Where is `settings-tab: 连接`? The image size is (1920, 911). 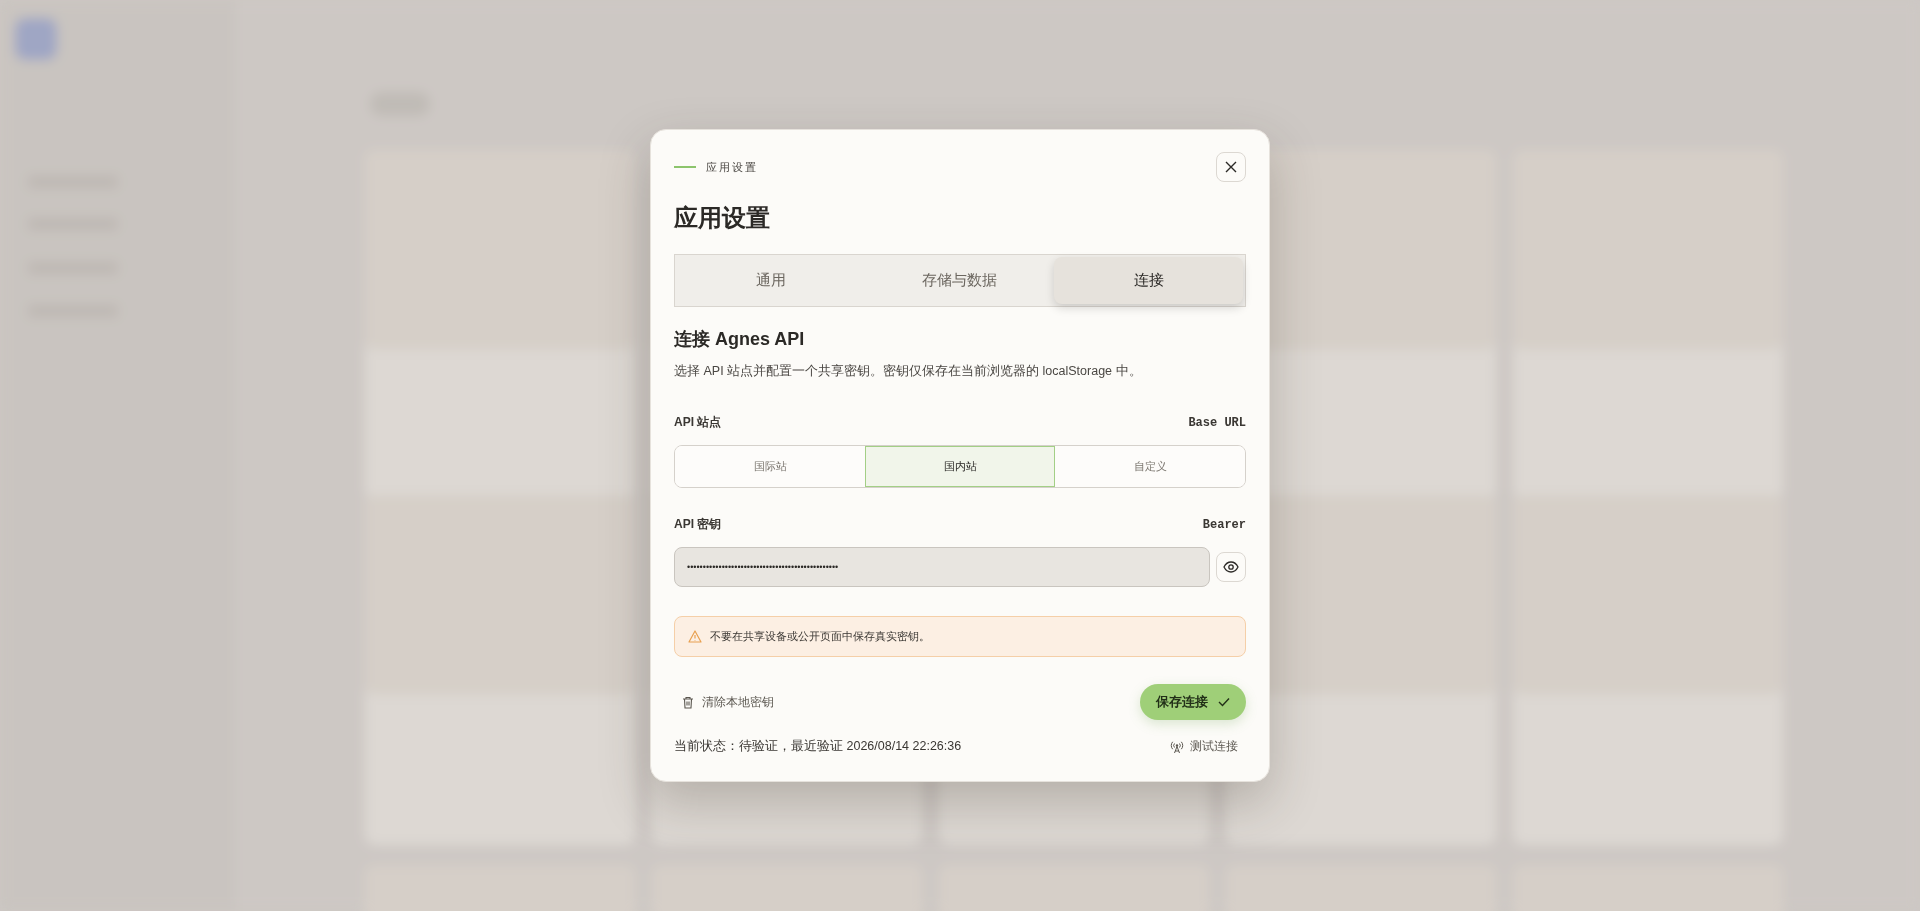
settings-tab: 连接 is located at coordinates (1148, 280).